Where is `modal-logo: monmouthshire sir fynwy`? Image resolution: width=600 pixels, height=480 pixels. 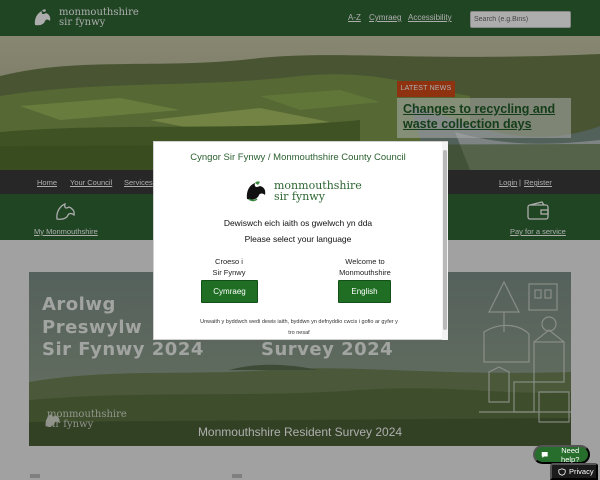
modal-logo: monmouthshire sir fynwy is located at coordinates (302, 191).